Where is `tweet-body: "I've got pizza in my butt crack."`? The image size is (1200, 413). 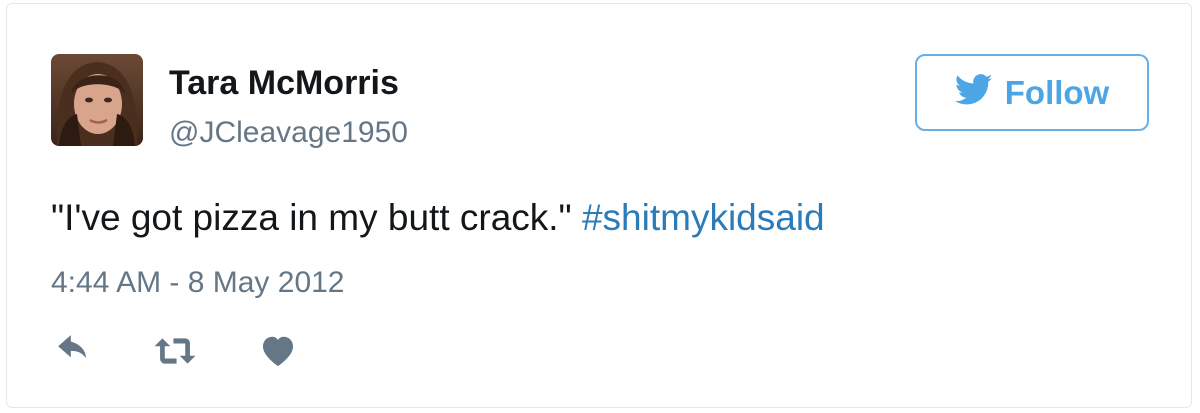 tweet-body: "I've got pizza in my butt crack." is located at coordinates (311, 217).